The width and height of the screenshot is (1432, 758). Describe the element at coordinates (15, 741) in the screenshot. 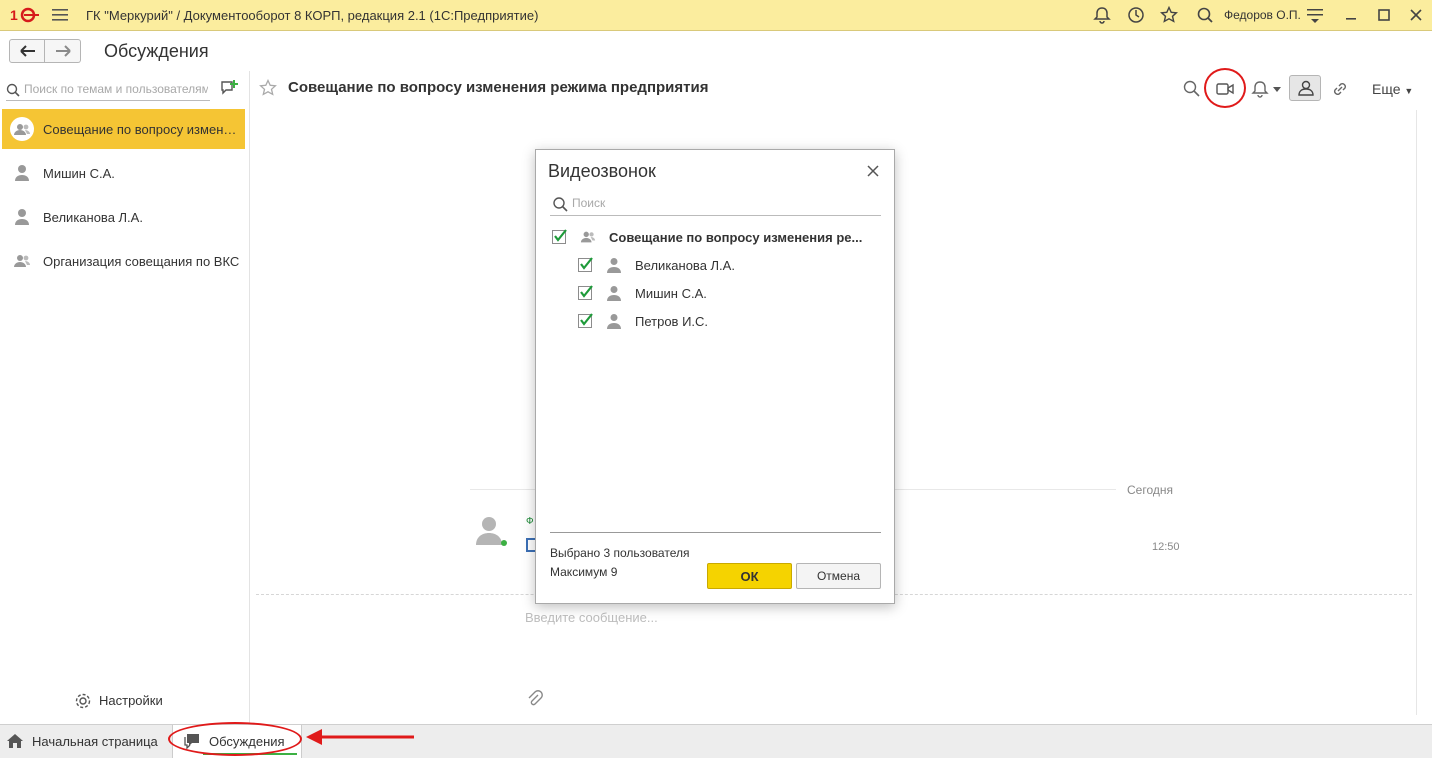

I see `home-icon` at that location.